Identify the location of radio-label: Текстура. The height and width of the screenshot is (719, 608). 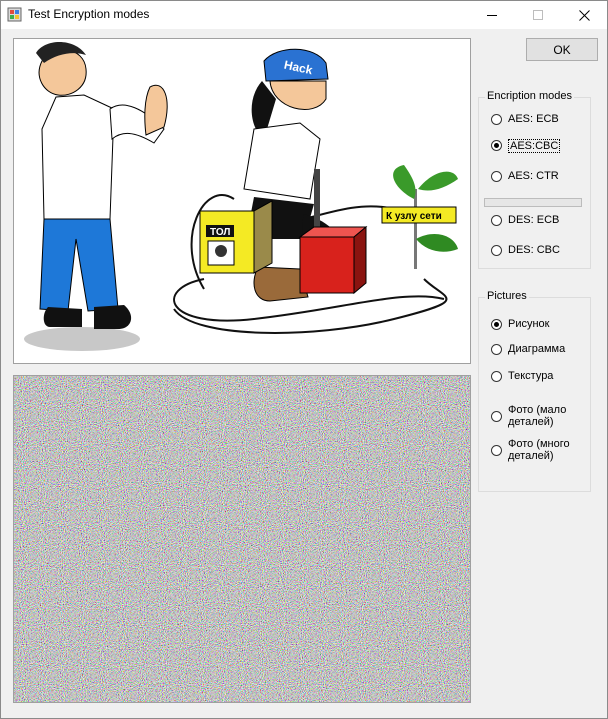
(531, 376).